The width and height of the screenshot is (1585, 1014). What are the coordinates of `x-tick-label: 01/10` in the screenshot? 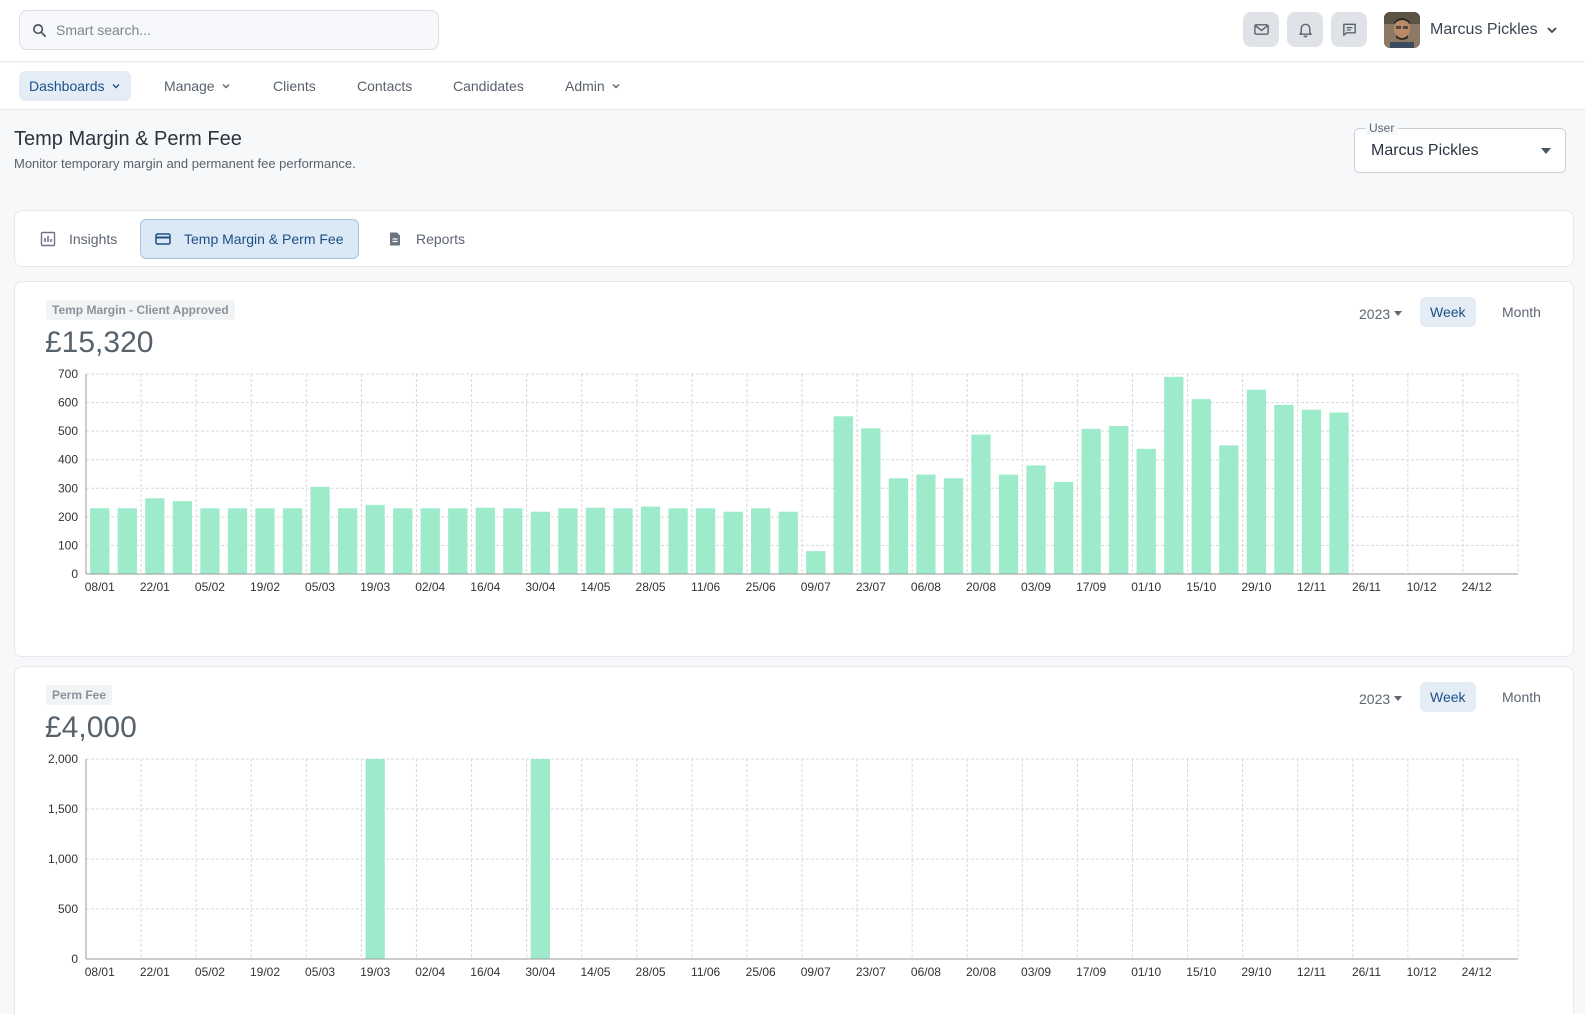 It's located at (1146, 587).